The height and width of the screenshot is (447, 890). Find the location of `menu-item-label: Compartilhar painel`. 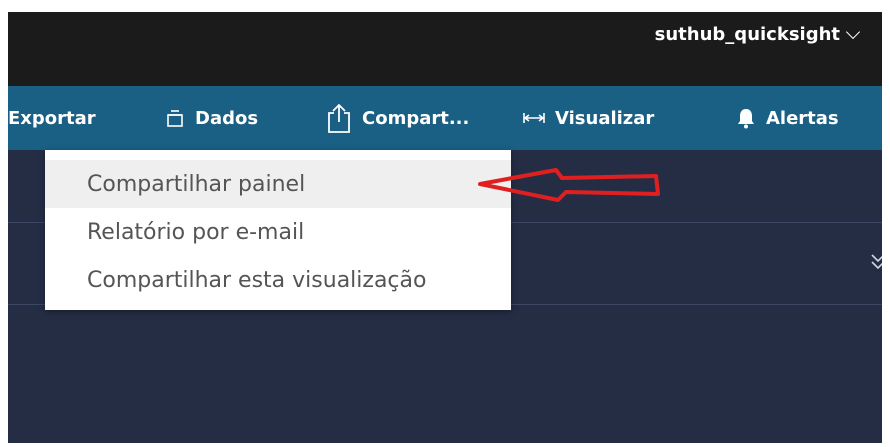

menu-item-label: Compartilhar painel is located at coordinates (196, 184).